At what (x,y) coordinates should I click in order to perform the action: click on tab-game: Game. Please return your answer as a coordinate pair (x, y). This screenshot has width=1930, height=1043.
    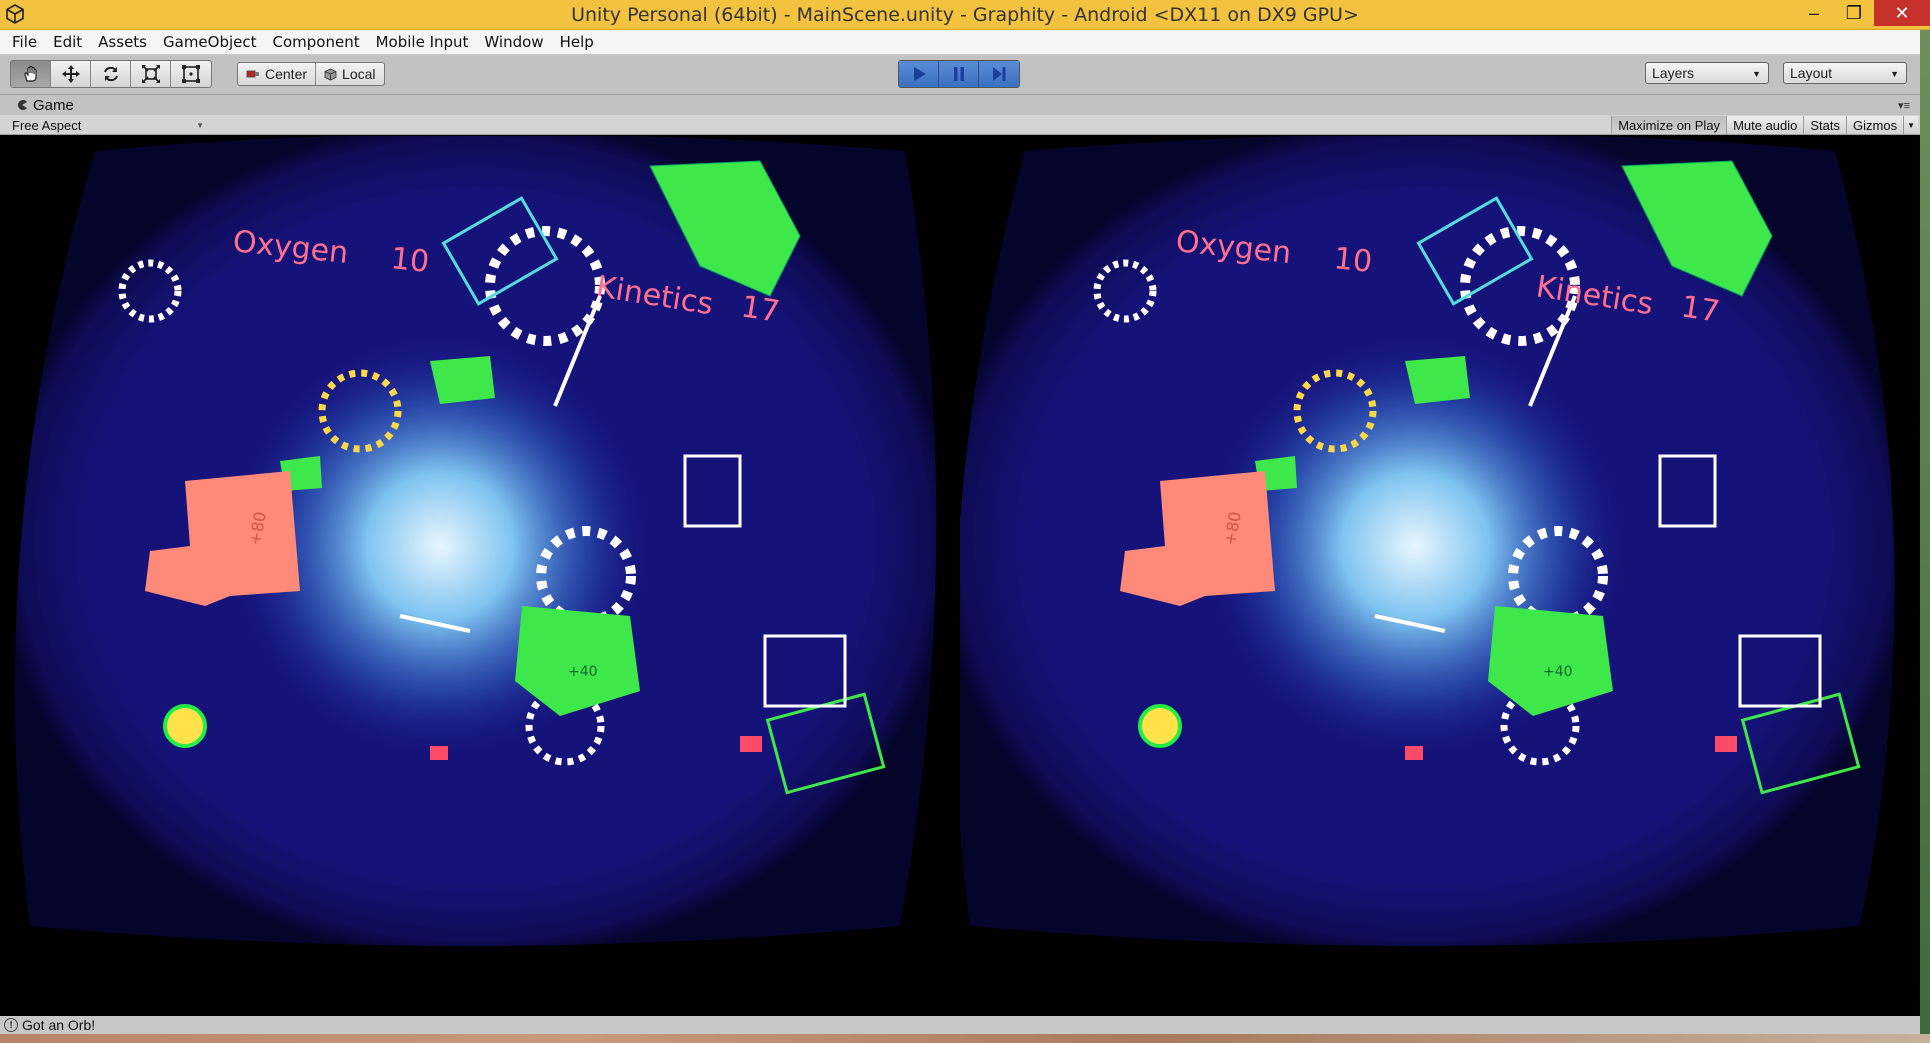
    Looking at the image, I should click on (45, 105).